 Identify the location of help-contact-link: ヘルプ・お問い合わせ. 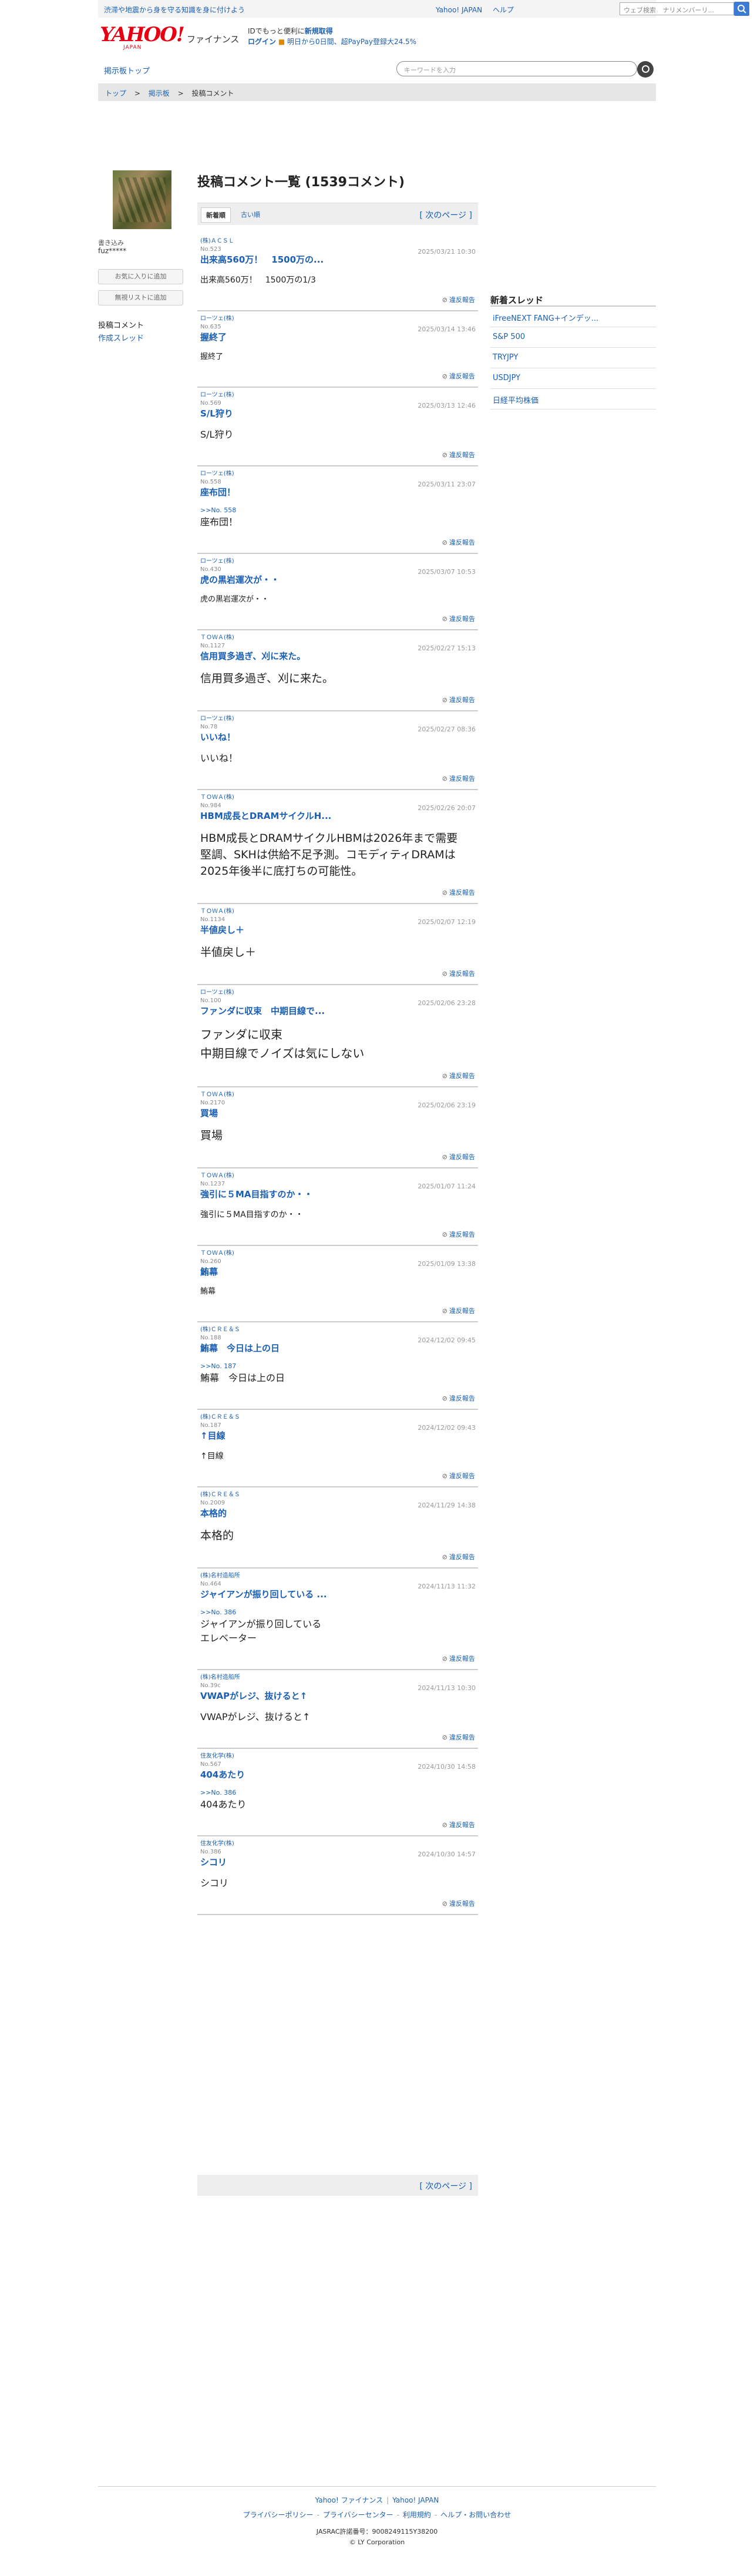
(475, 2515).